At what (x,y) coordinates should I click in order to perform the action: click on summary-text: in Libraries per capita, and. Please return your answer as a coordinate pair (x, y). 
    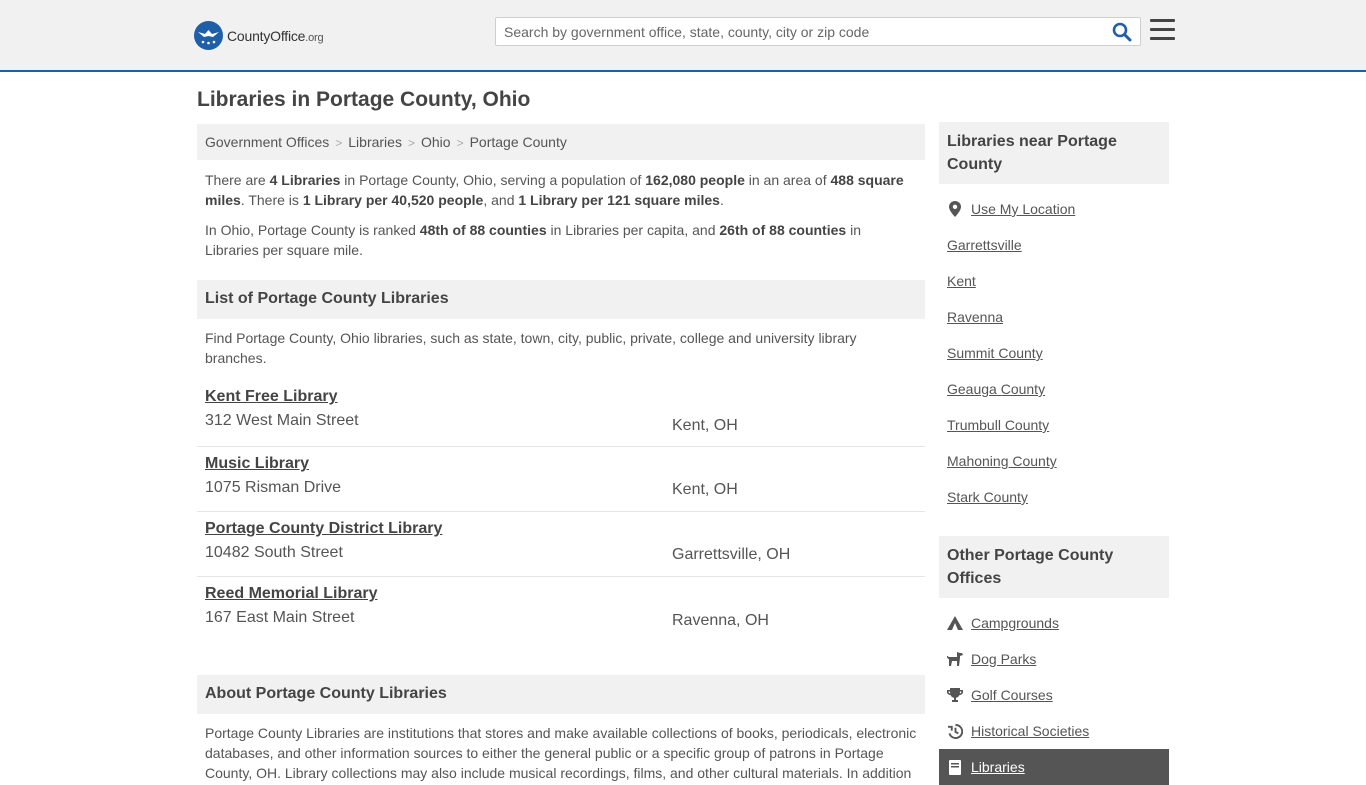
    Looking at the image, I should click on (633, 230).